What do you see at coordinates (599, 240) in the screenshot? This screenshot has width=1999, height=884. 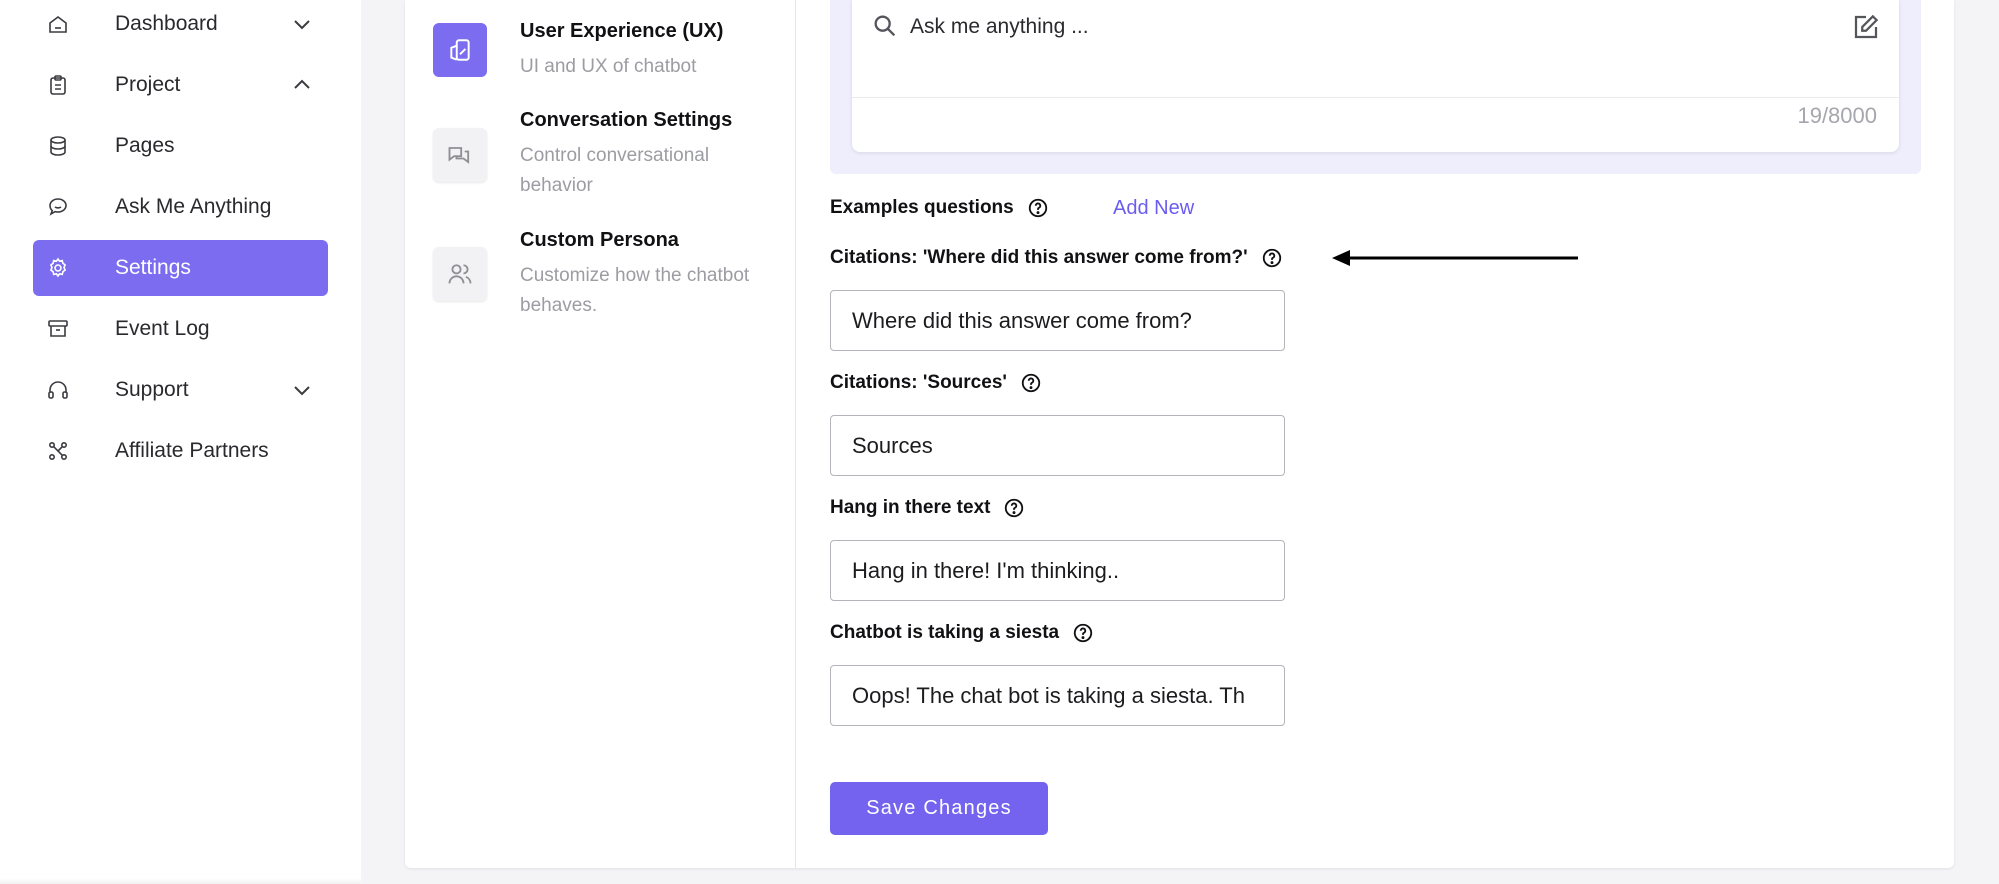 I see `settings-menu-title: Custom Persona` at bounding box center [599, 240].